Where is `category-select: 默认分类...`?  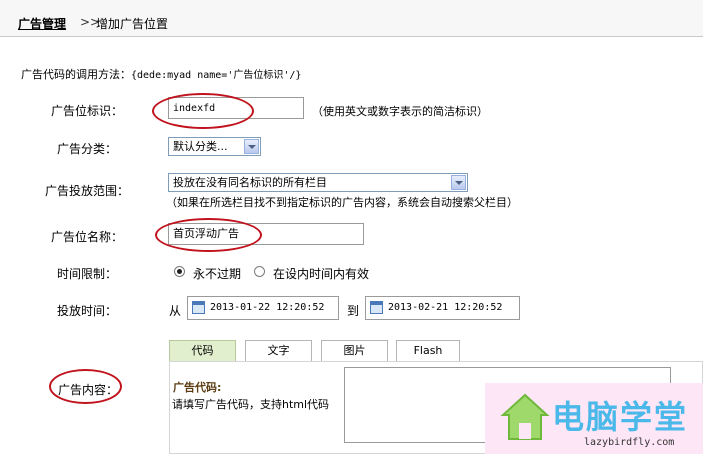 category-select: 默认分类... is located at coordinates (214, 146).